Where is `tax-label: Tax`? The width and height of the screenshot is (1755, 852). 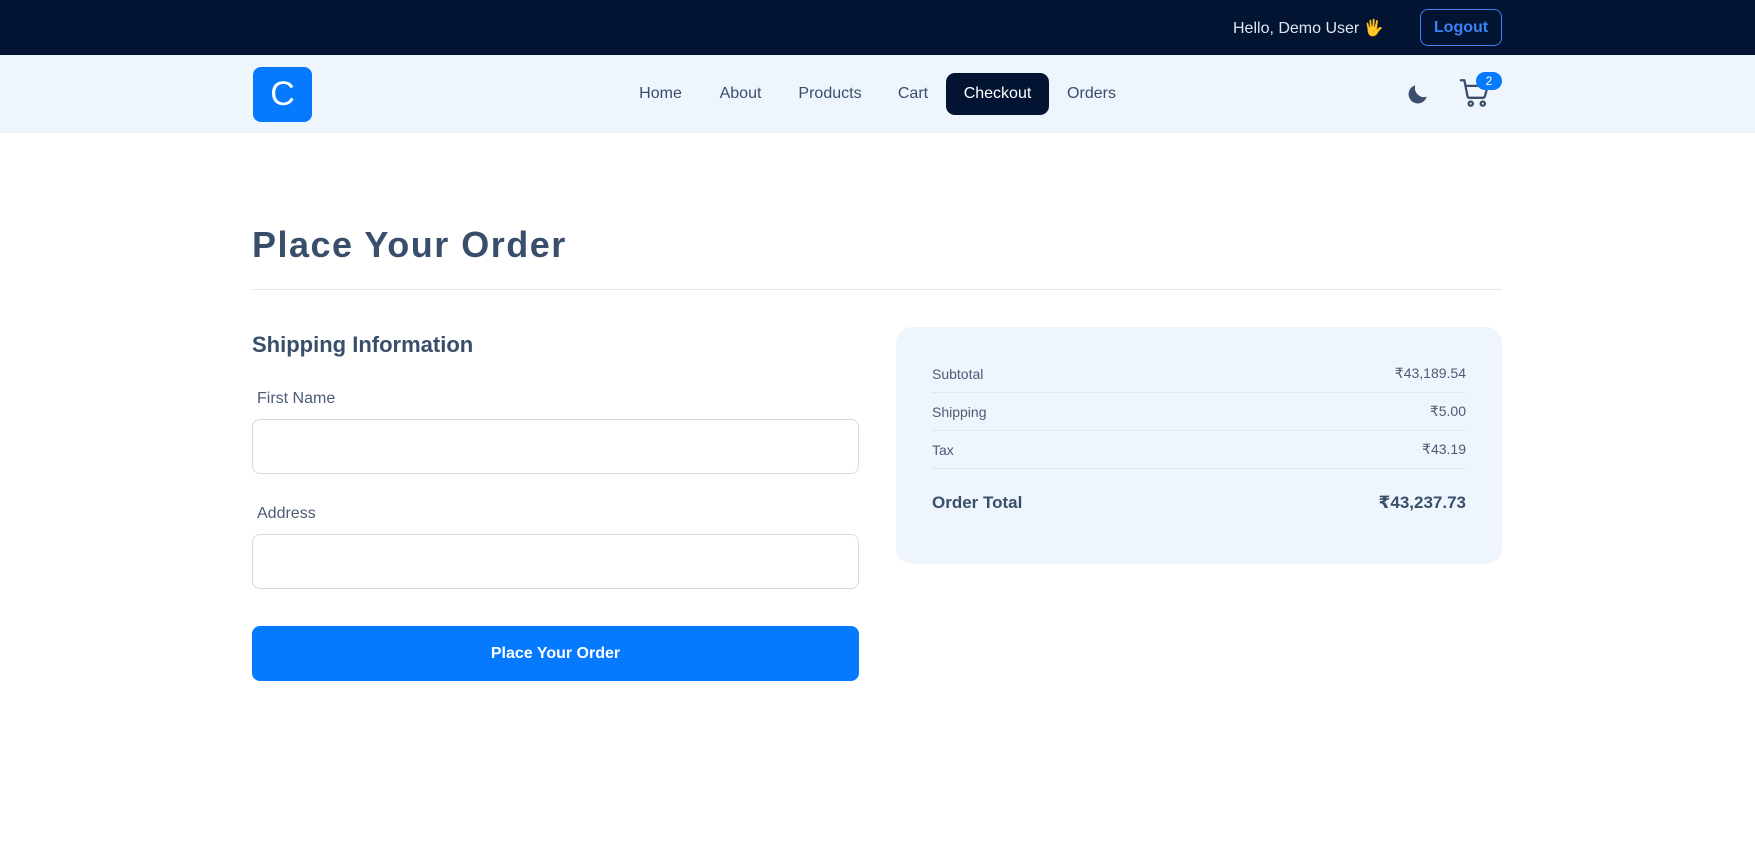
tax-label: Tax is located at coordinates (943, 449).